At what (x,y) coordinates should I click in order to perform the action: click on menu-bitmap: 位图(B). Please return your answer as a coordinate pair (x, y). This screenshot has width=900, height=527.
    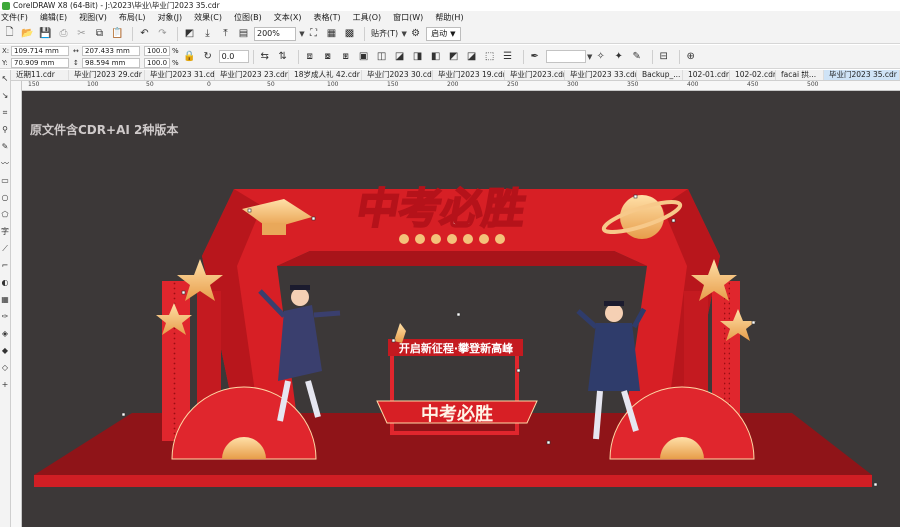
    Looking at the image, I should click on (251, 17).